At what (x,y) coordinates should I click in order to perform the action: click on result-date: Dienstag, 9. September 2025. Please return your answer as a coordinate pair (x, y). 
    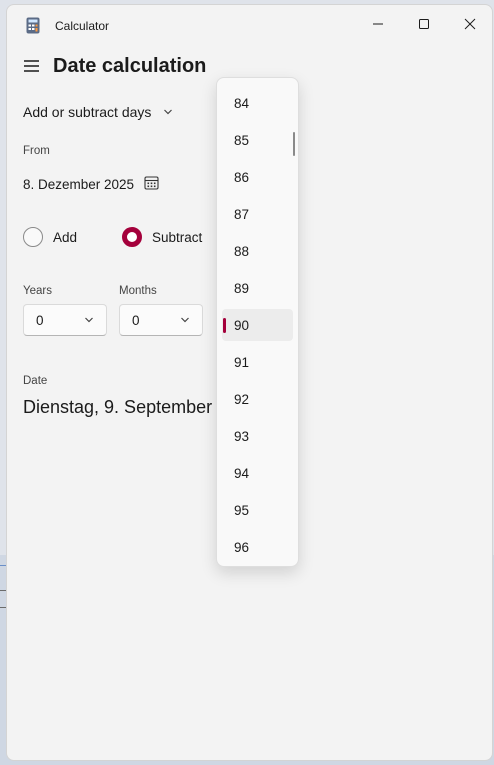
    Looking at the image, I should click on (123, 407).